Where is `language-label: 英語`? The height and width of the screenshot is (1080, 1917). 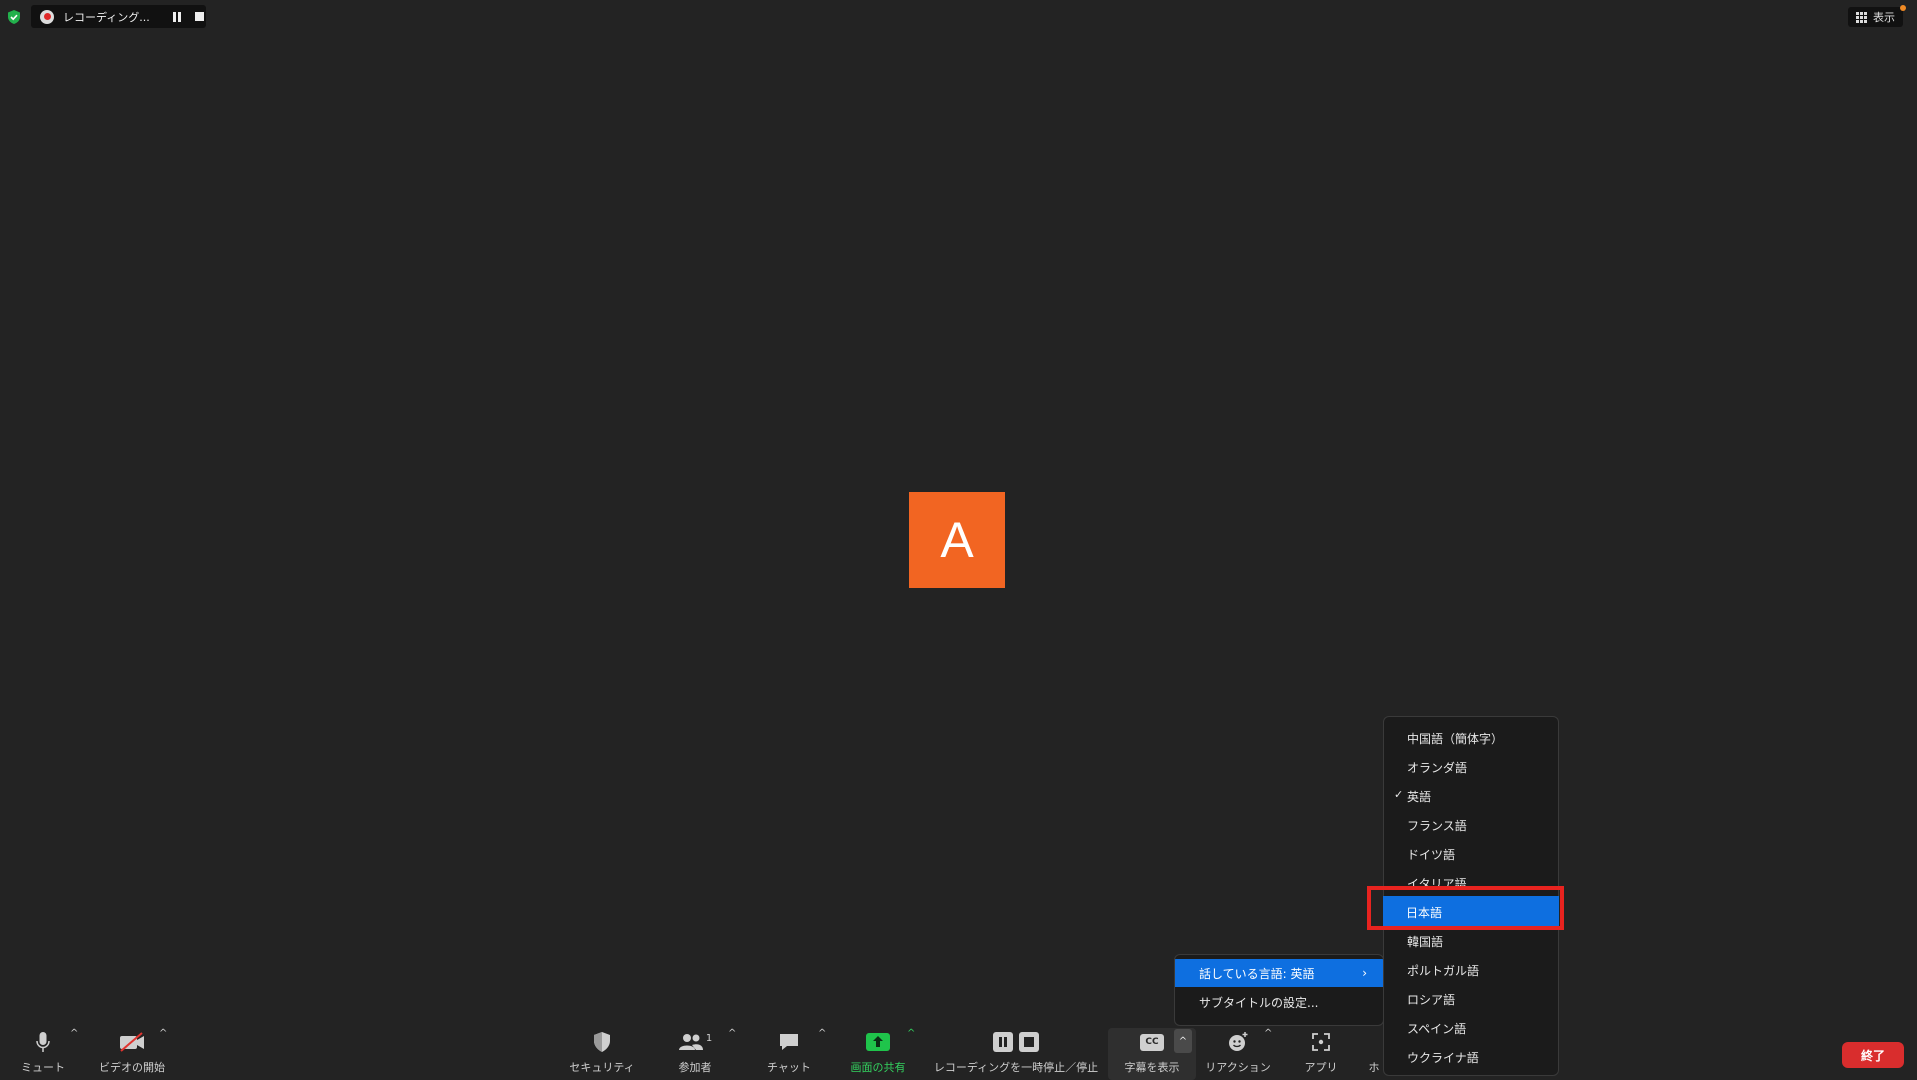 language-label: 英語 is located at coordinates (1419, 797).